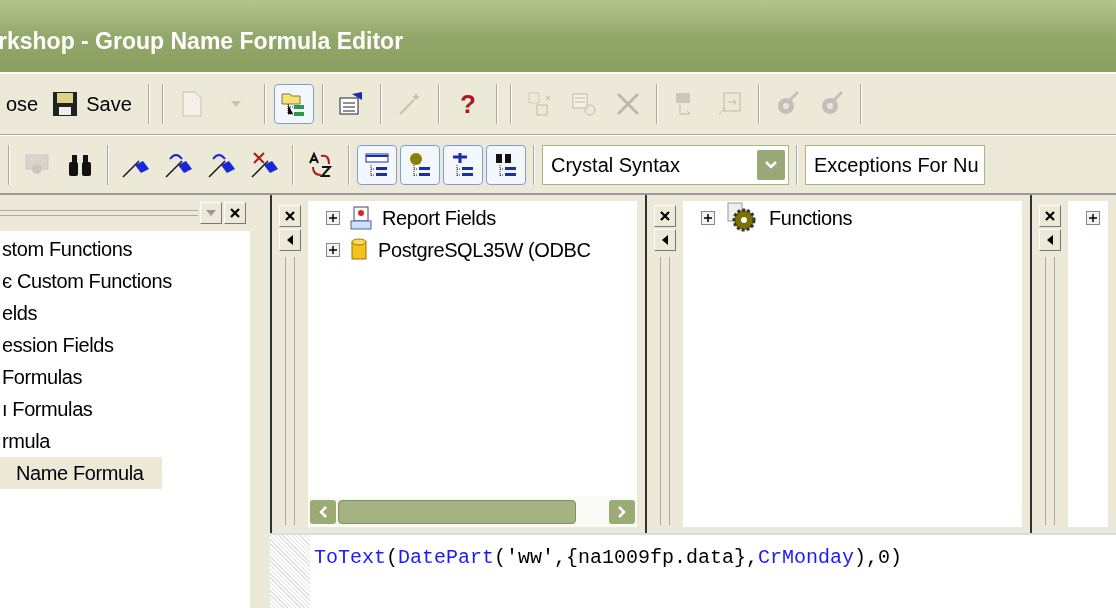  I want to click on sidebar-item: elds, so click(23, 313).